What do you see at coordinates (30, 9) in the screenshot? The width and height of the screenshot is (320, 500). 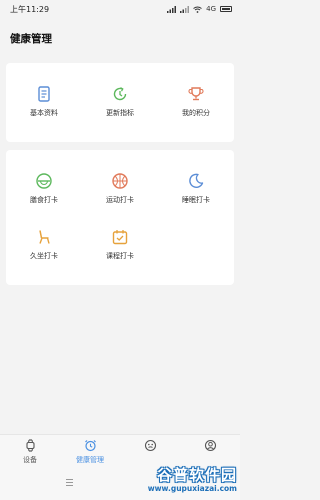 I see `status-time: 上午11:29` at bounding box center [30, 9].